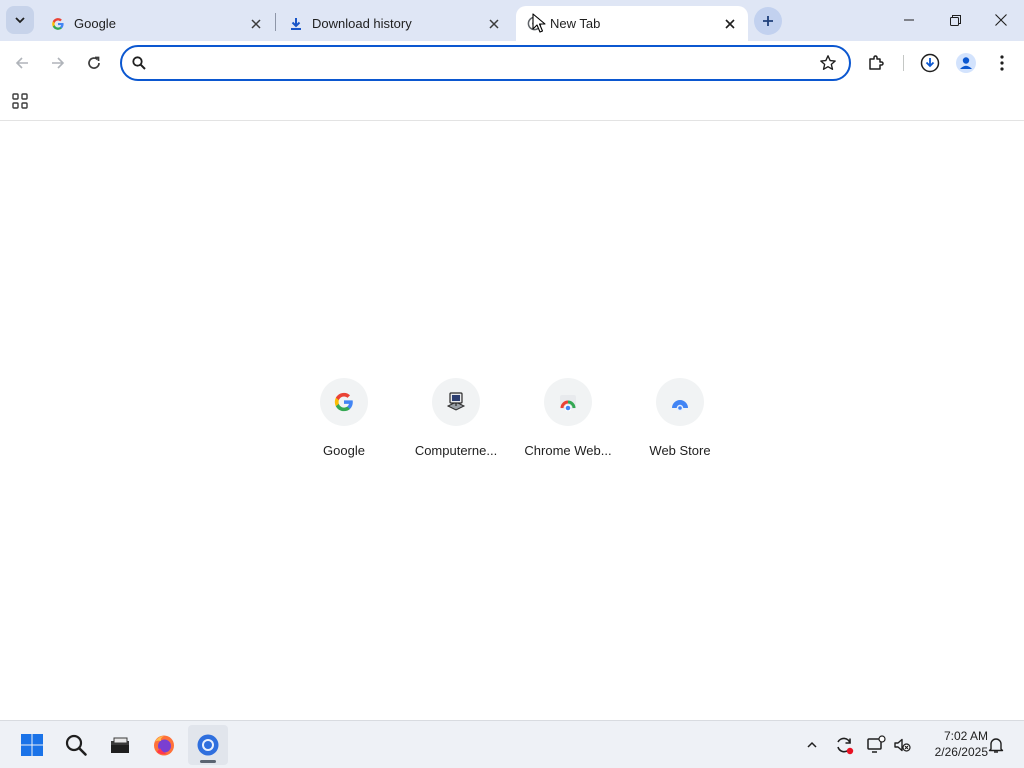 This screenshot has height=768, width=1024. I want to click on extensions-button, so click(876, 63).